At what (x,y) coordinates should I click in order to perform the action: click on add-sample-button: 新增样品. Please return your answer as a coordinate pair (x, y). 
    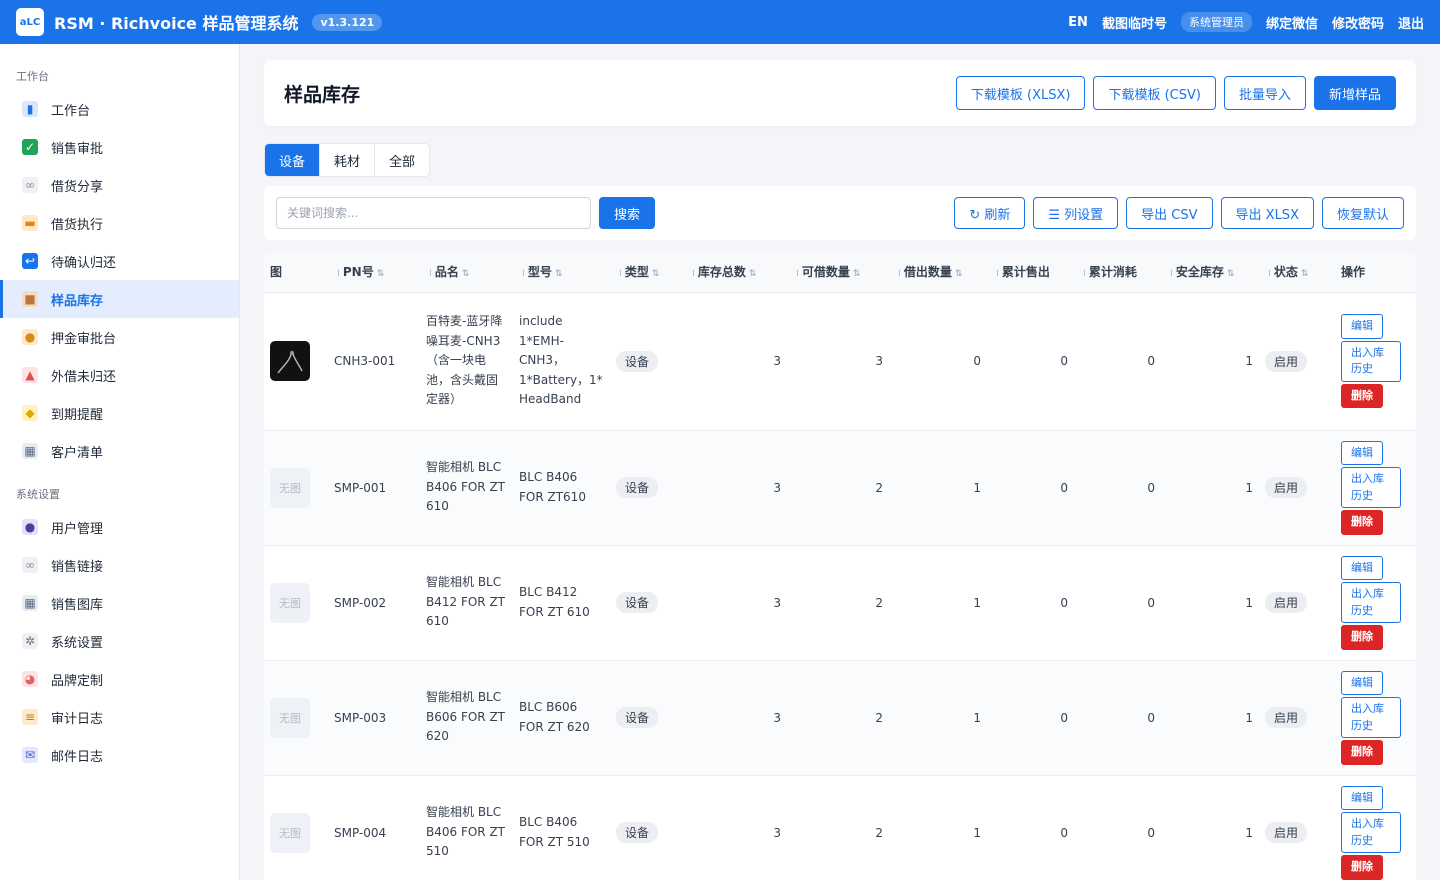
    Looking at the image, I should click on (1354, 93).